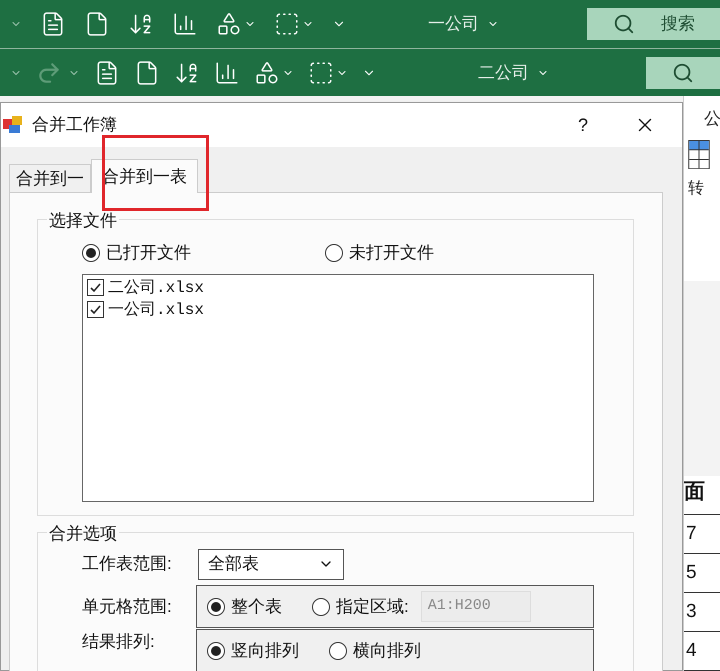 The width and height of the screenshot is (720, 671). I want to click on file-item: 一公司.xlsx, so click(340, 309).